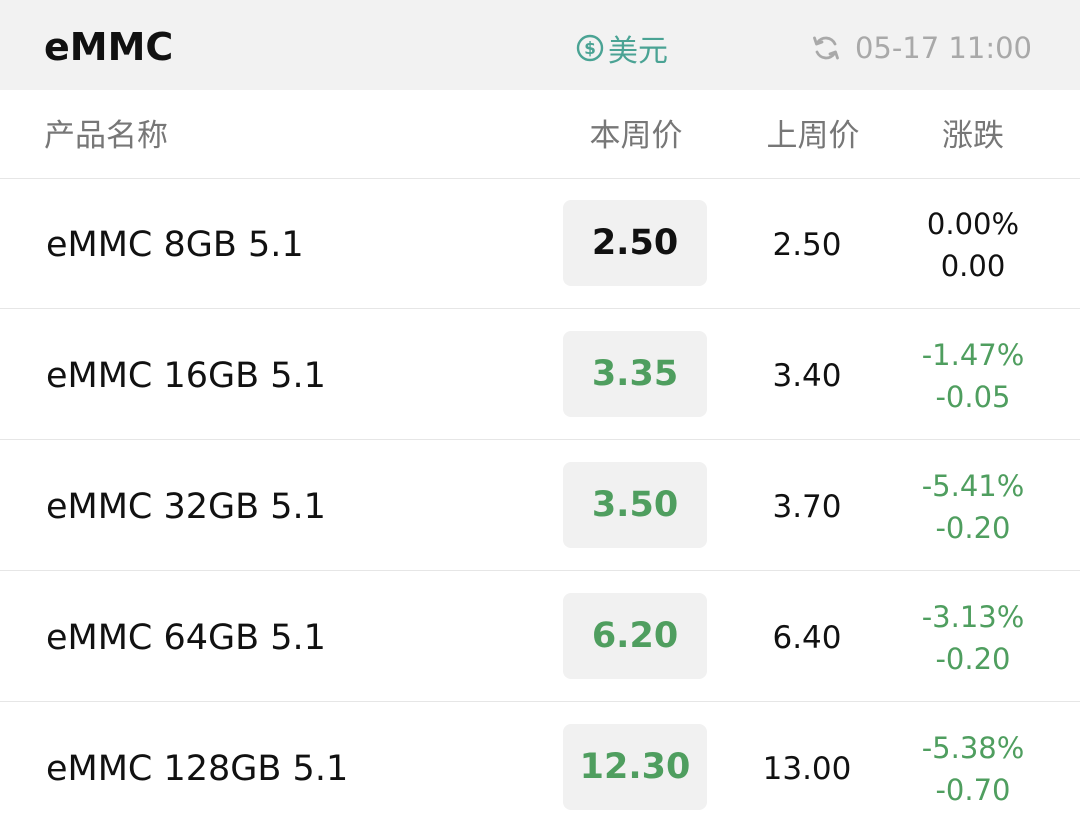 This screenshot has height=830, width=1080. I want to click on previous-price: 2.50, so click(807, 245).